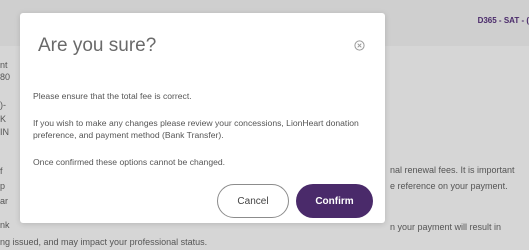 The height and width of the screenshot is (250, 529). I want to click on background-text: f, so click(1, 171).